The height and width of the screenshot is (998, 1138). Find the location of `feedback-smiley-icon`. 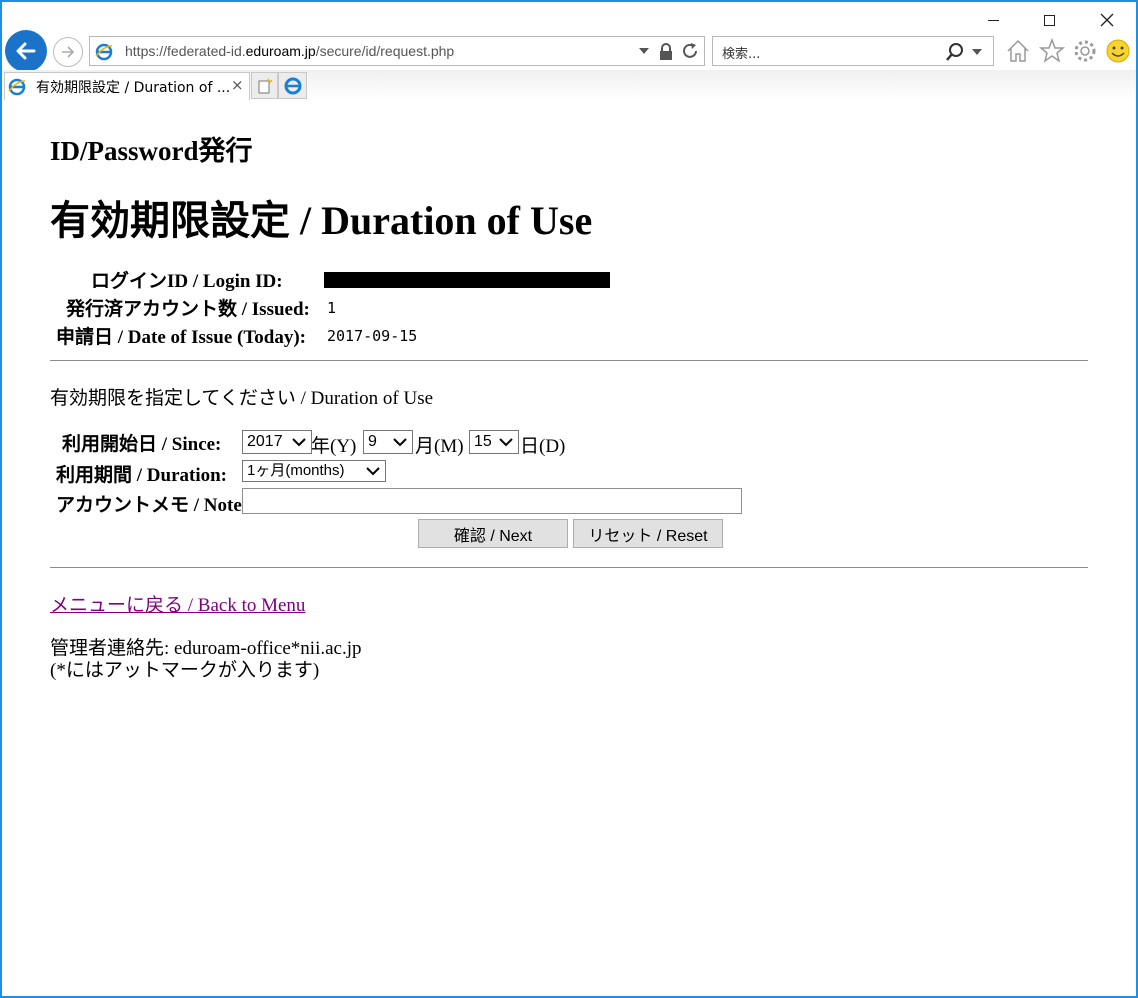

feedback-smiley-icon is located at coordinates (1118, 51).